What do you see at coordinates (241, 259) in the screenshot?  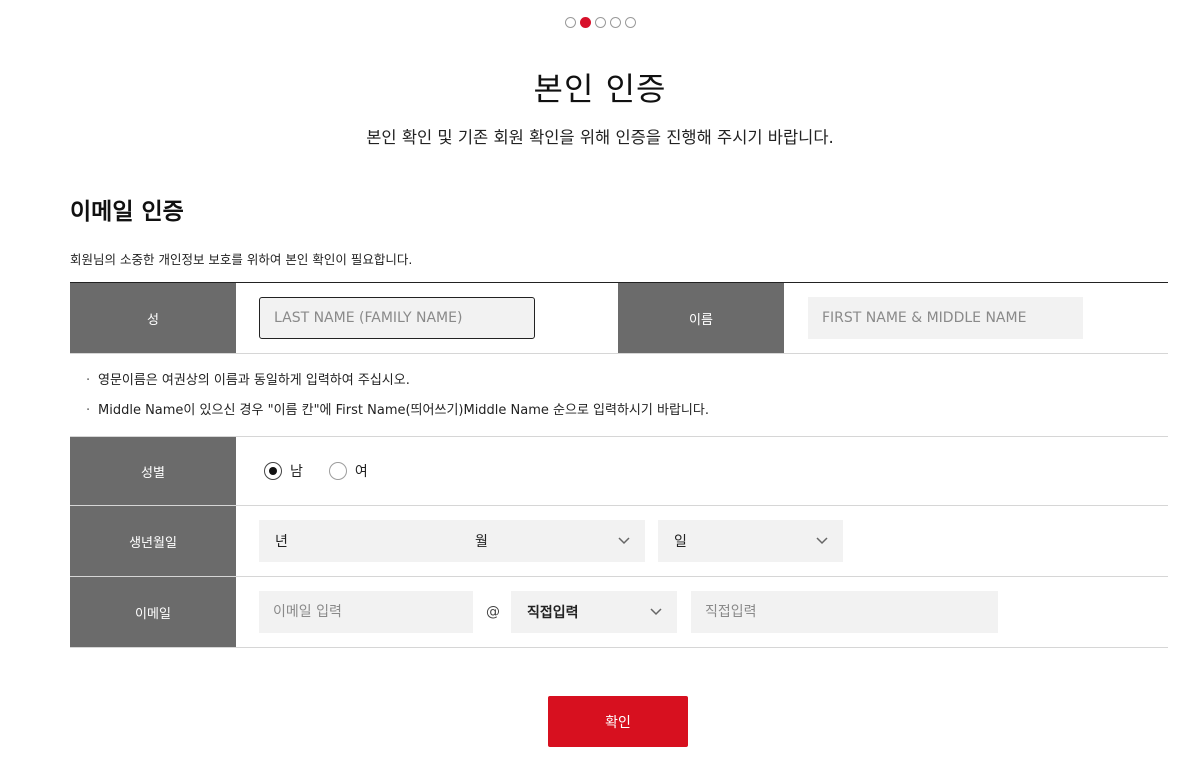 I see `section-description: 회원님의 소중한 개인정보 보호를 위하여 본인 확인이 필요합니다.` at bounding box center [241, 259].